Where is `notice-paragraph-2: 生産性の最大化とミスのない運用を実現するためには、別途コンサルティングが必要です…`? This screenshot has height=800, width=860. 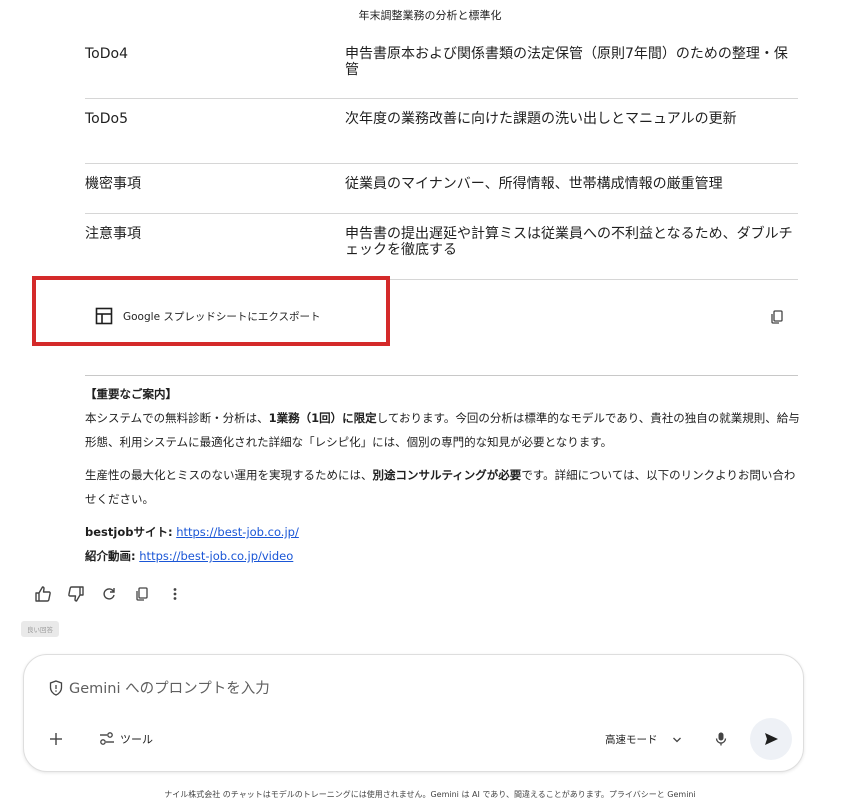 notice-paragraph-2: 生産性の最大化とミスのない運用を実現するためには、別途コンサルティングが必要です… is located at coordinates (445, 487).